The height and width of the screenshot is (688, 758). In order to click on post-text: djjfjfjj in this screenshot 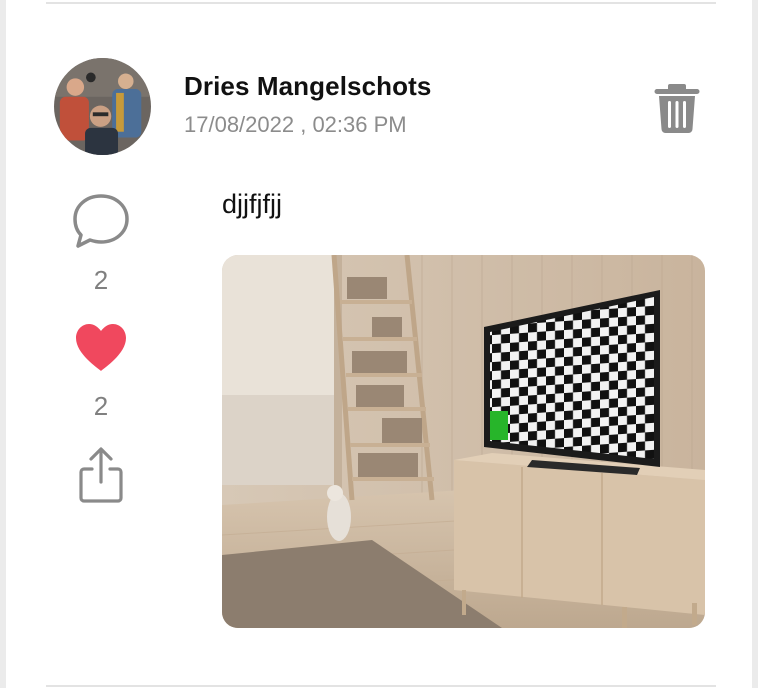, I will do `click(252, 204)`.